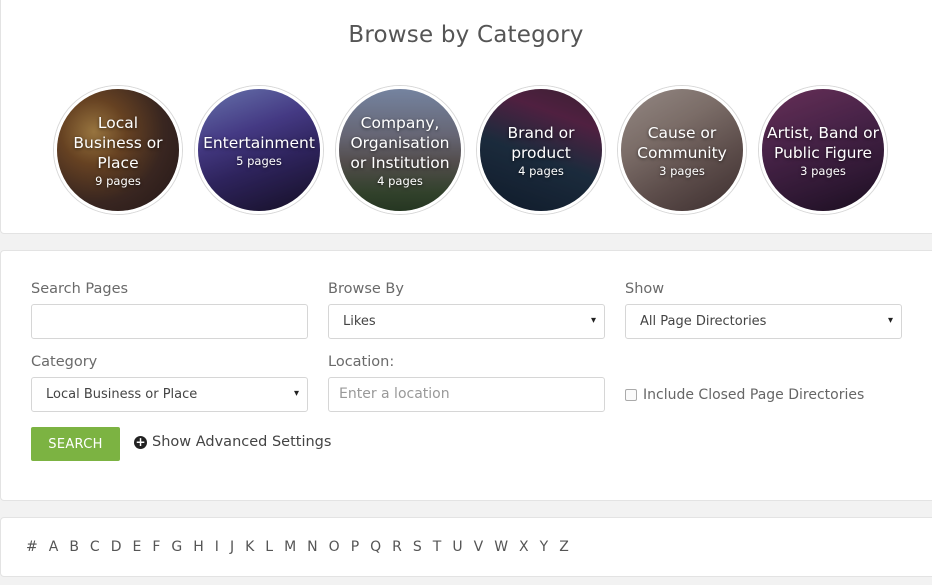 The image size is (932, 585). Describe the element at coordinates (366, 289) in the screenshot. I see `browse-by-label: Browse By` at that location.